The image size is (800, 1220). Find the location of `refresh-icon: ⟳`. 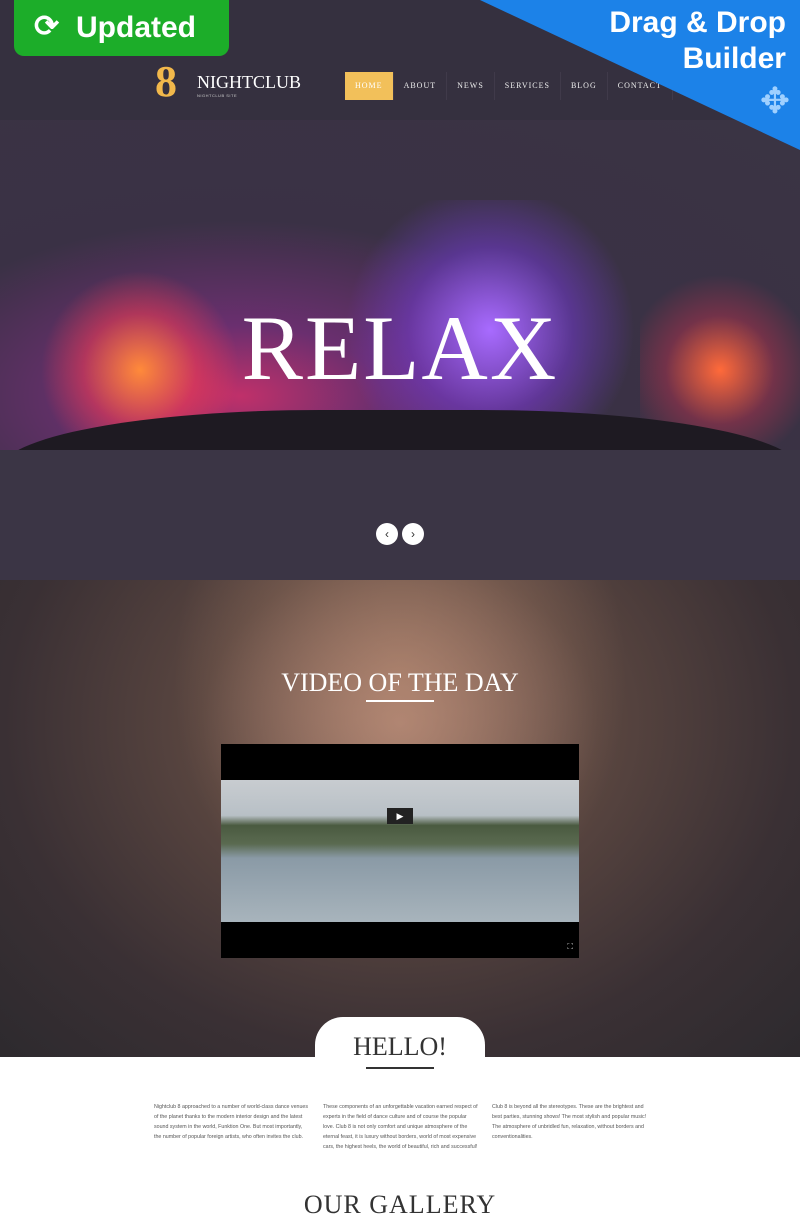

refresh-icon: ⟳ is located at coordinates (47, 26).